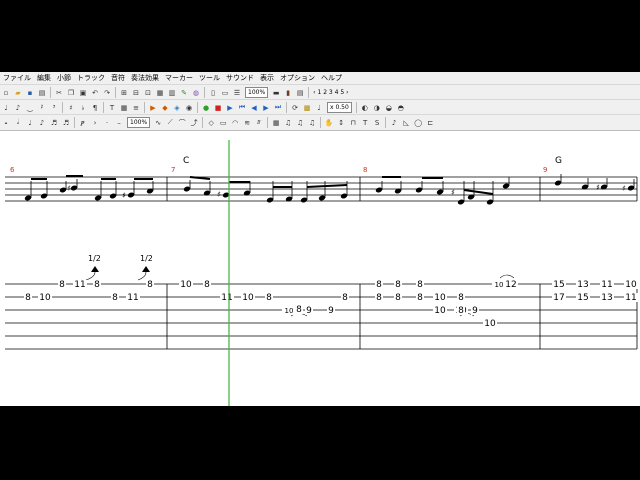  What do you see at coordinates (276, 123) in the screenshot?
I see `chord-diagram-icon: ▦` at bounding box center [276, 123].